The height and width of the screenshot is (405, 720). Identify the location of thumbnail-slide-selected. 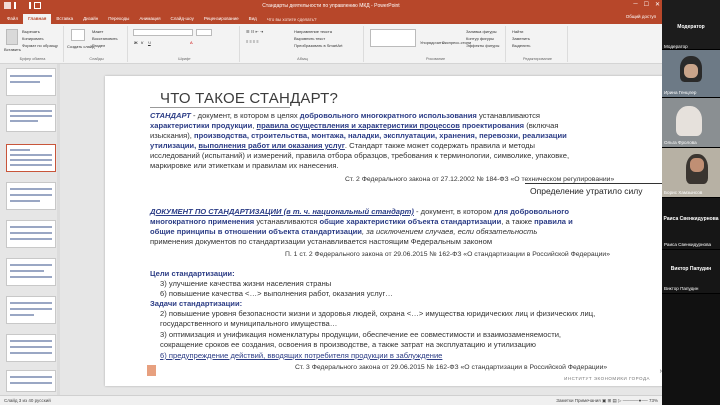
(31, 158).